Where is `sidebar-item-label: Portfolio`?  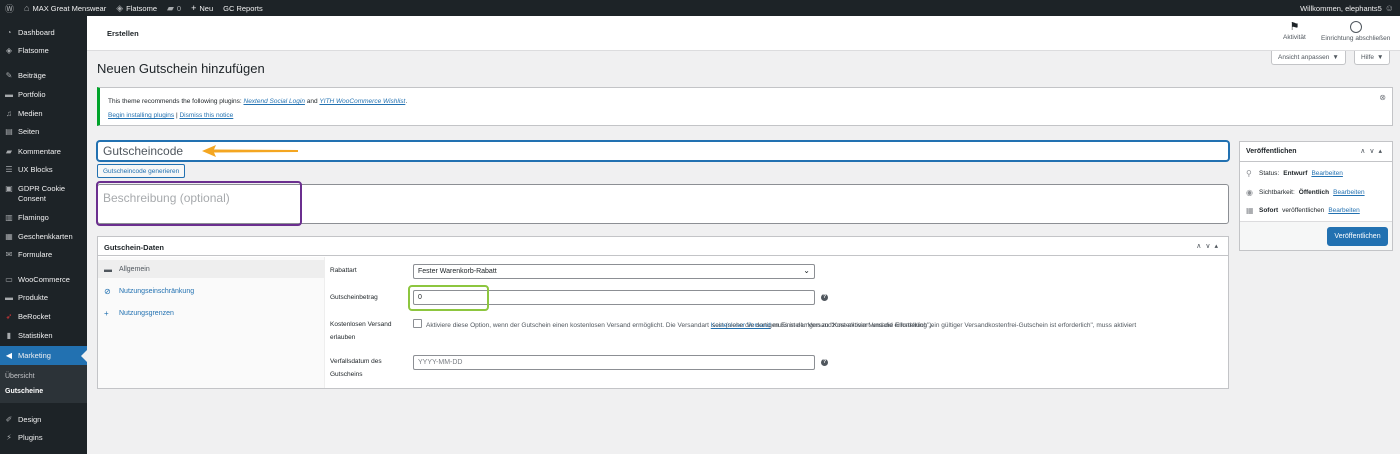 sidebar-item-label: Portfolio is located at coordinates (32, 94).